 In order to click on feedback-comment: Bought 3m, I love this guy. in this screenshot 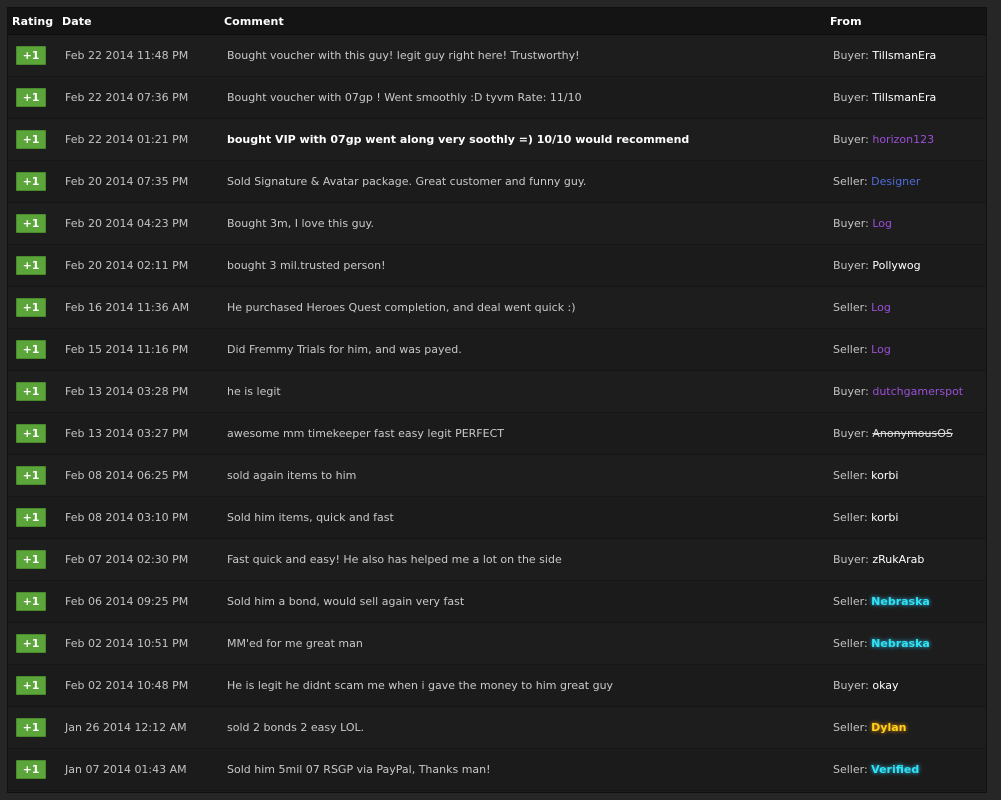, I will do `click(300, 223)`.